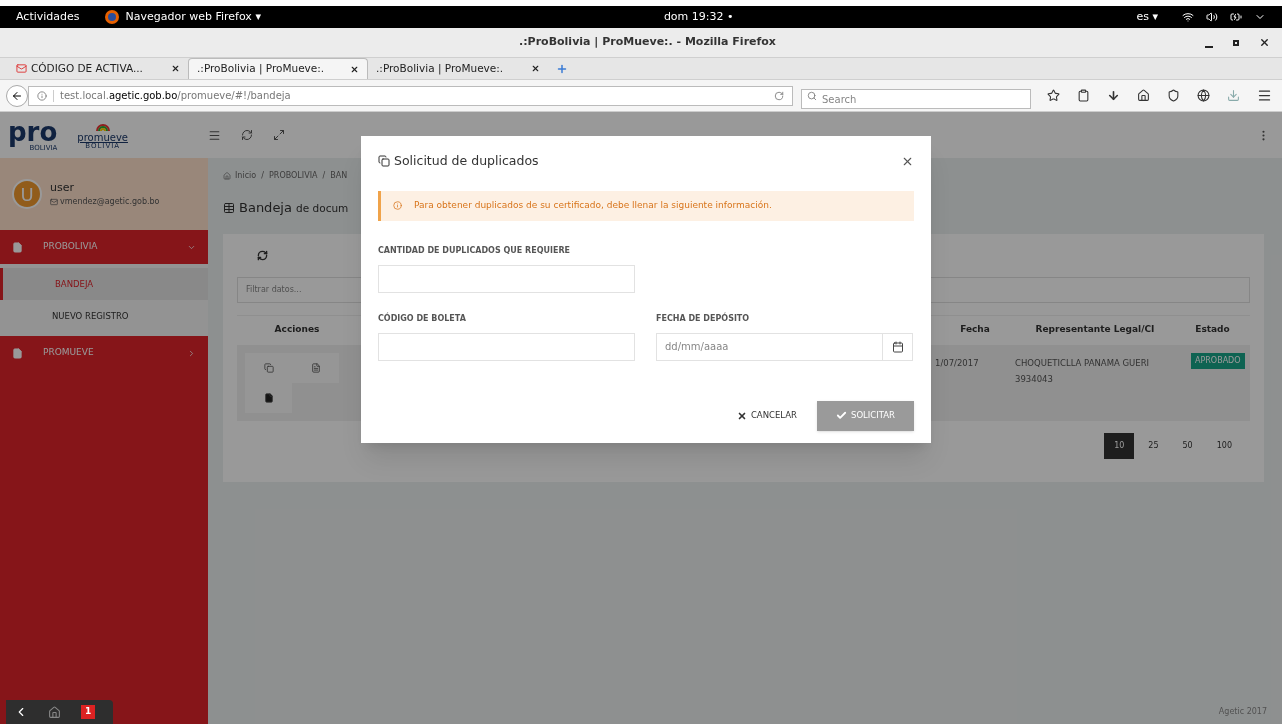 The height and width of the screenshot is (724, 1282). I want to click on breadcrumb: Inicio / PROBOLIVIA / BAN, so click(291, 176).